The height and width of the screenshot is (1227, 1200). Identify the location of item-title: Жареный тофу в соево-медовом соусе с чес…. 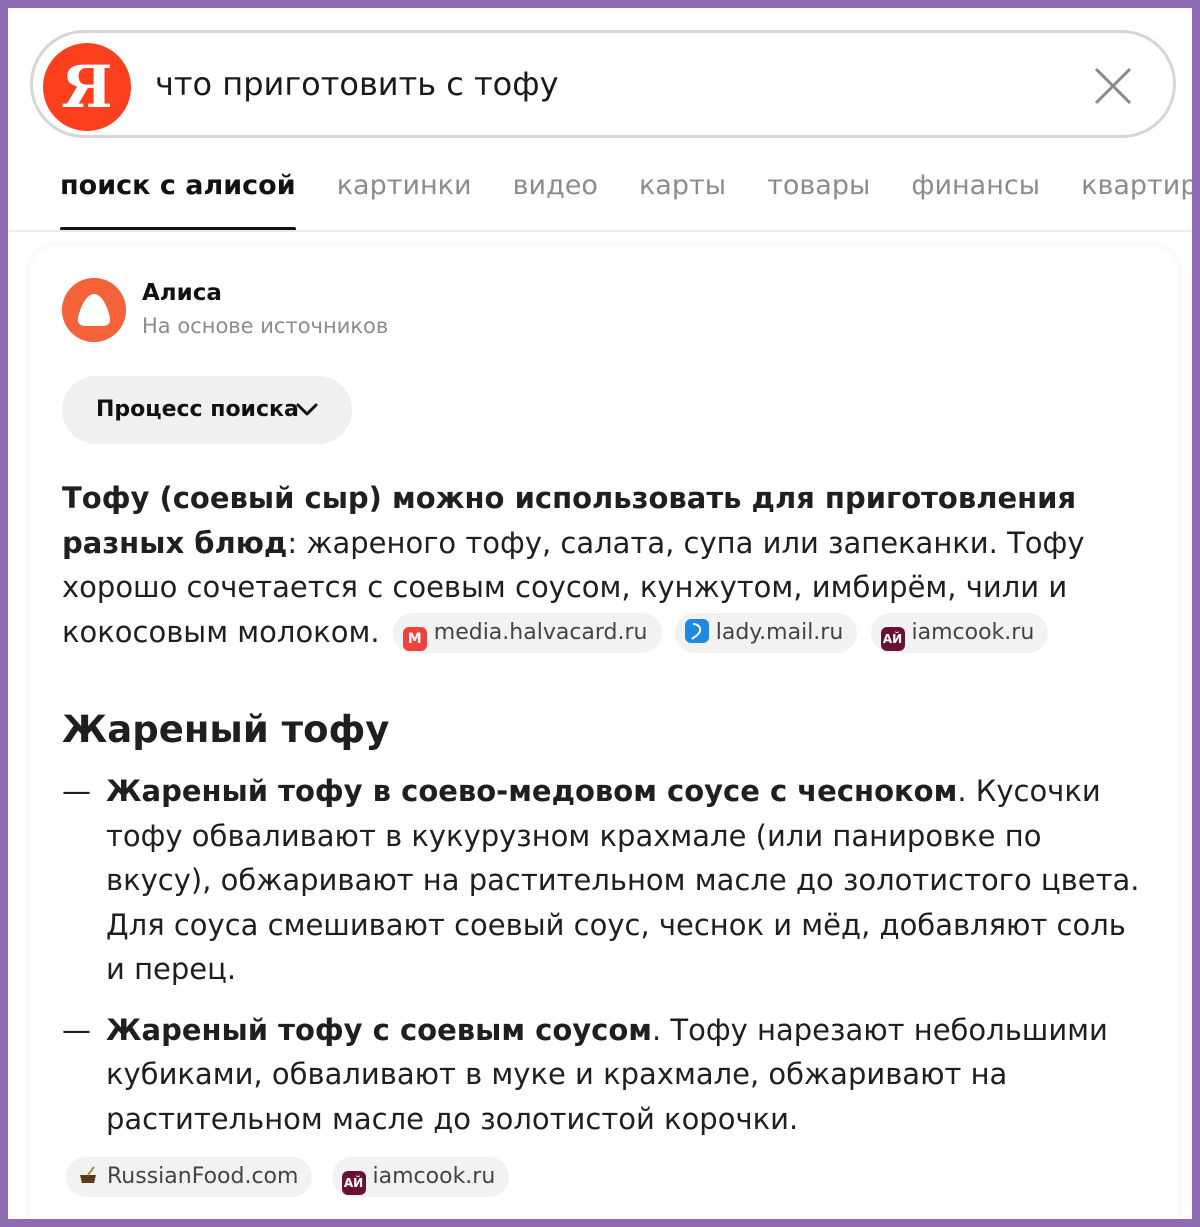
(532, 791).